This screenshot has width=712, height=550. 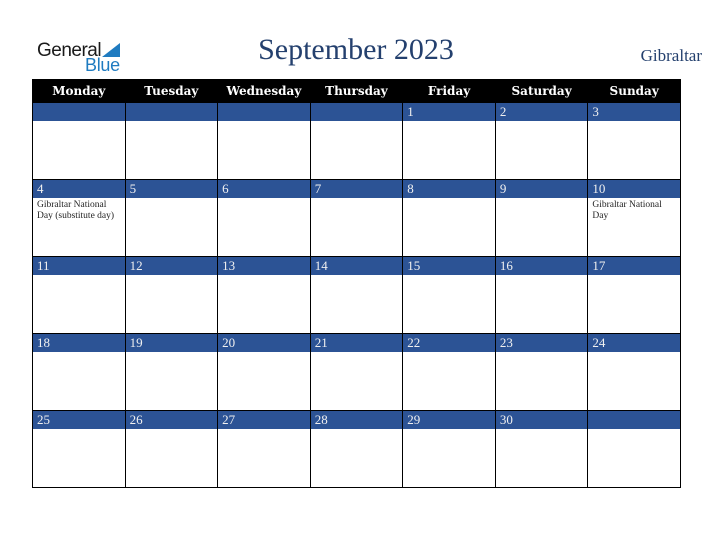 What do you see at coordinates (171, 91) in the screenshot?
I see `weekday-header: Tuesday` at bounding box center [171, 91].